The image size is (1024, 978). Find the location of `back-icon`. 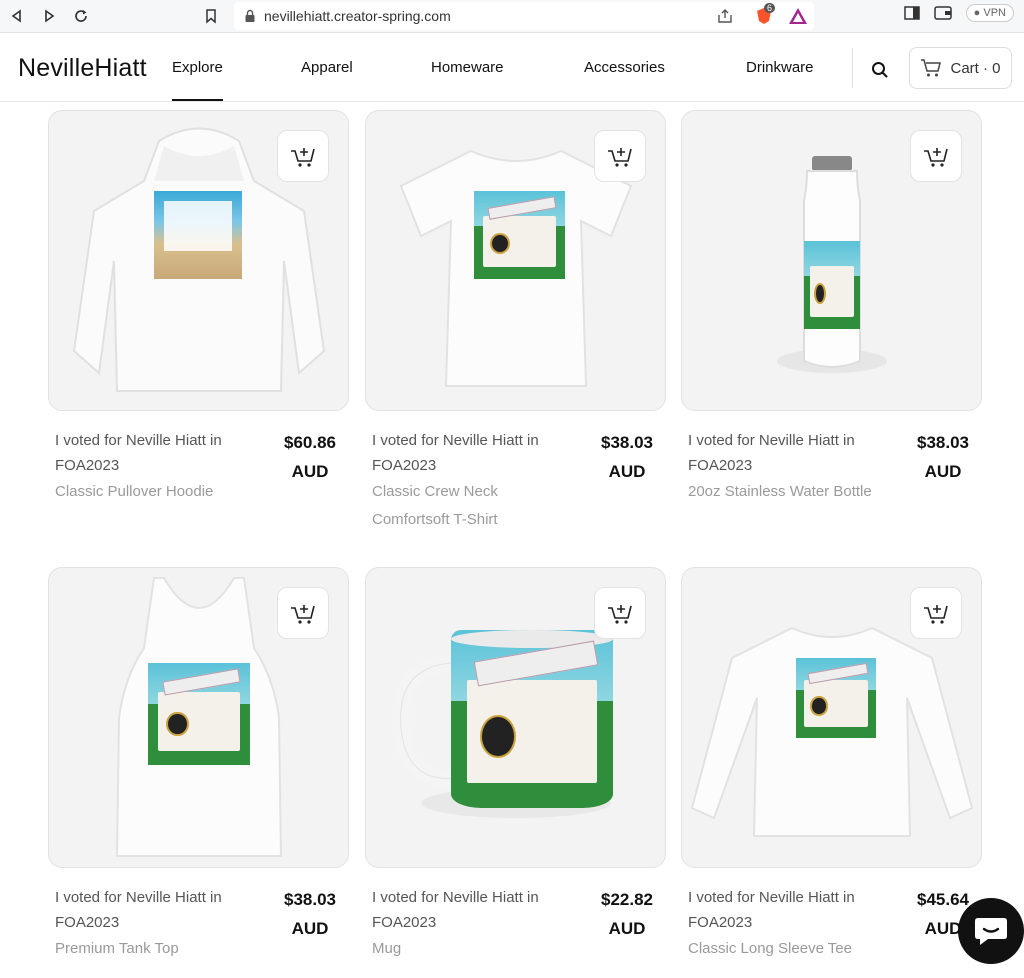

back-icon is located at coordinates (17, 16).